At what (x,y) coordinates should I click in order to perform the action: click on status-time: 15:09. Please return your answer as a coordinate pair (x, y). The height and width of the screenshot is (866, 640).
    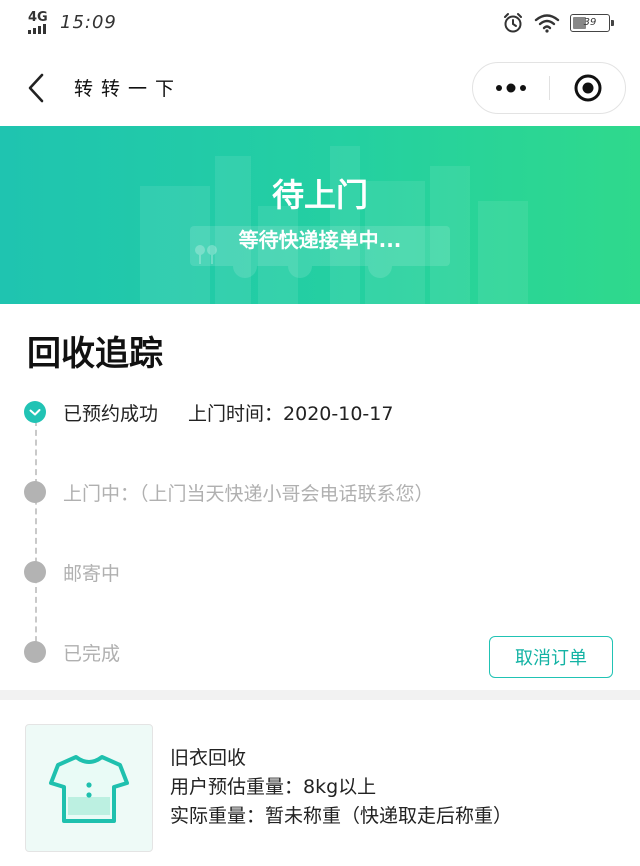
    Looking at the image, I should click on (88, 22).